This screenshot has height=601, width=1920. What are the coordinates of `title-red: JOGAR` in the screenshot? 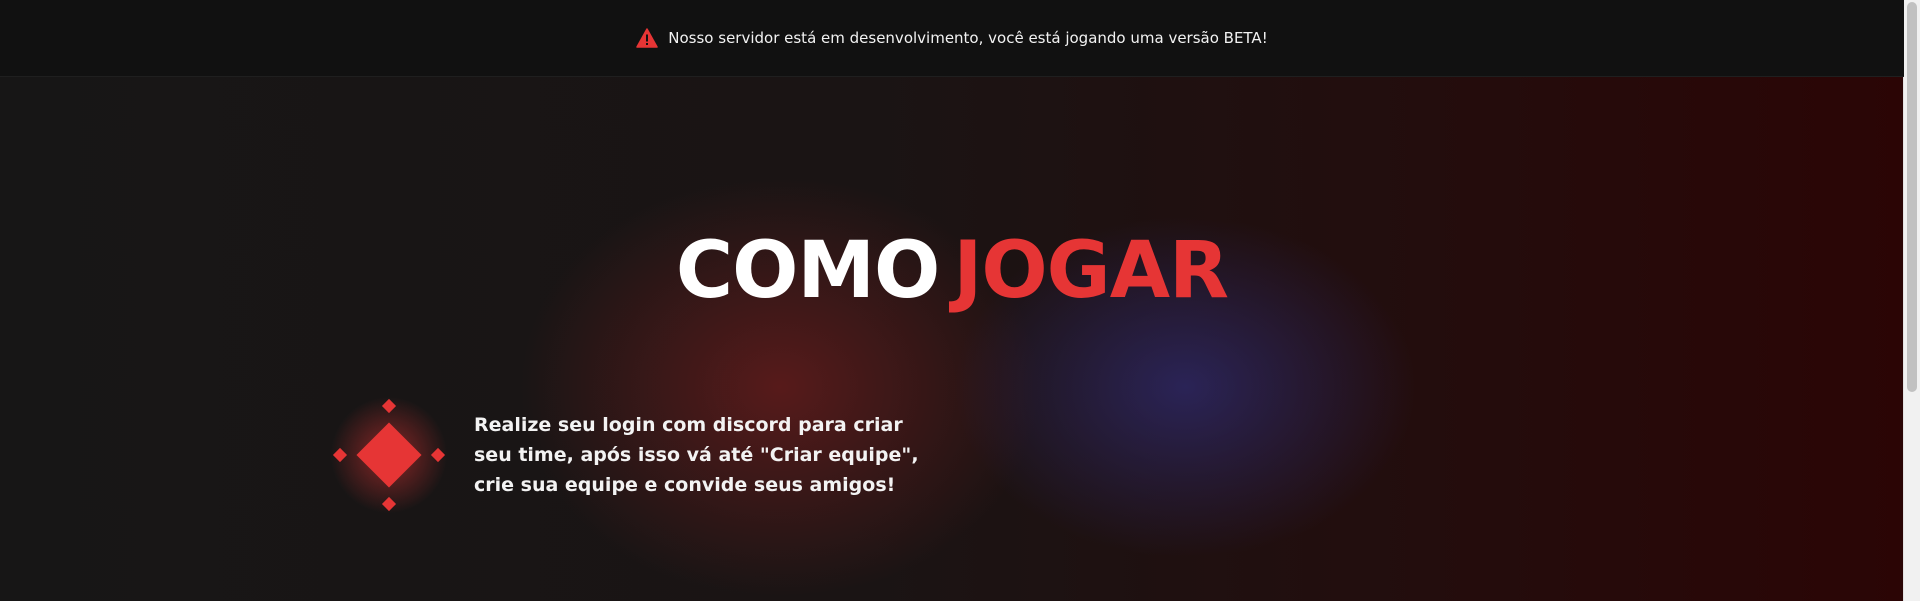 It's located at (1091, 271).